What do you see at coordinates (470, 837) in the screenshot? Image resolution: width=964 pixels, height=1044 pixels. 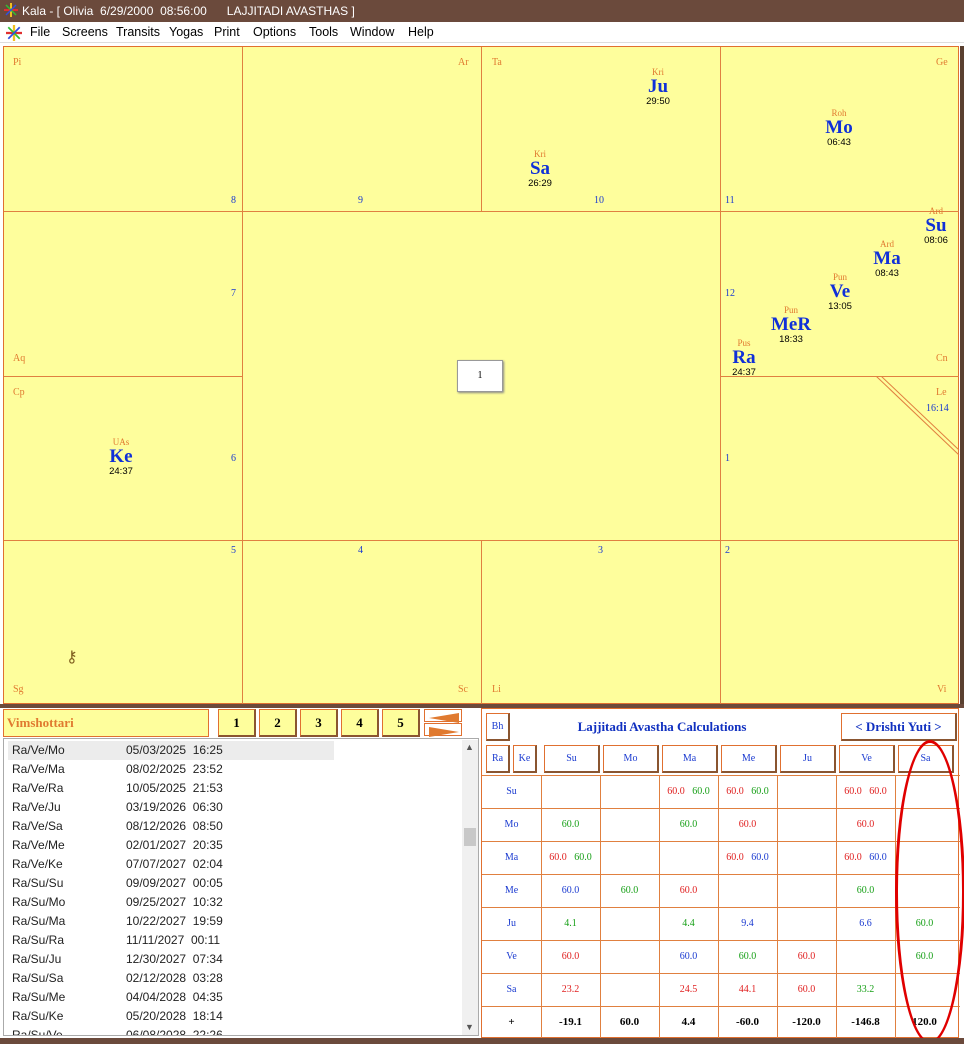 I see `scroll-thumb` at bounding box center [470, 837].